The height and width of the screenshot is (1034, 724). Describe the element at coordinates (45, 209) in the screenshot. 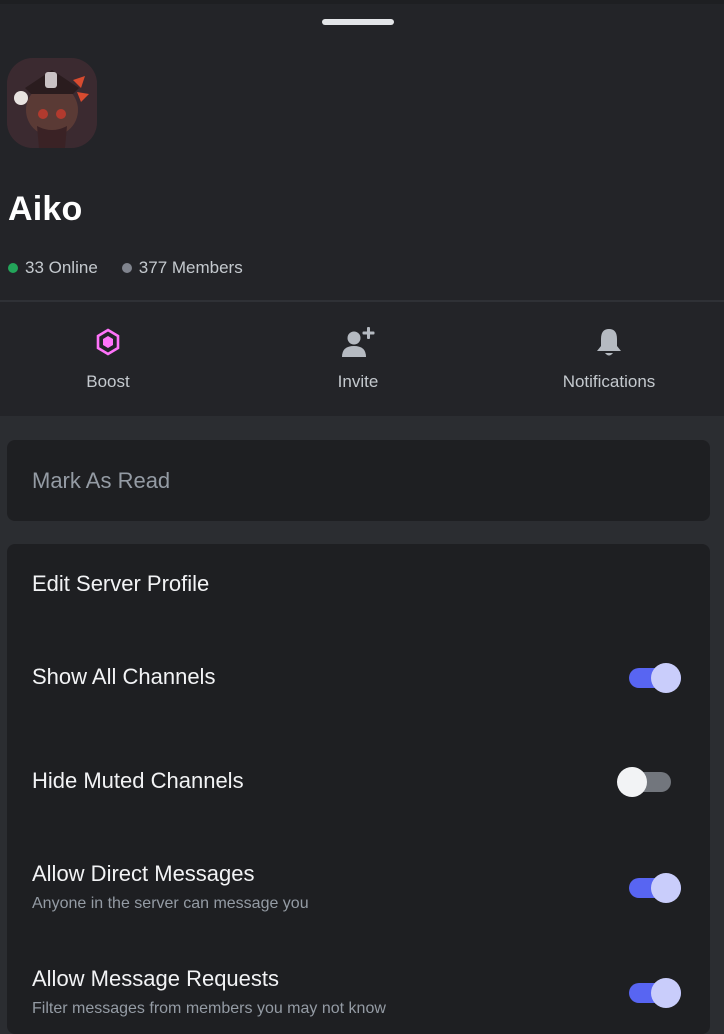

I see `server-name: Aiko` at that location.